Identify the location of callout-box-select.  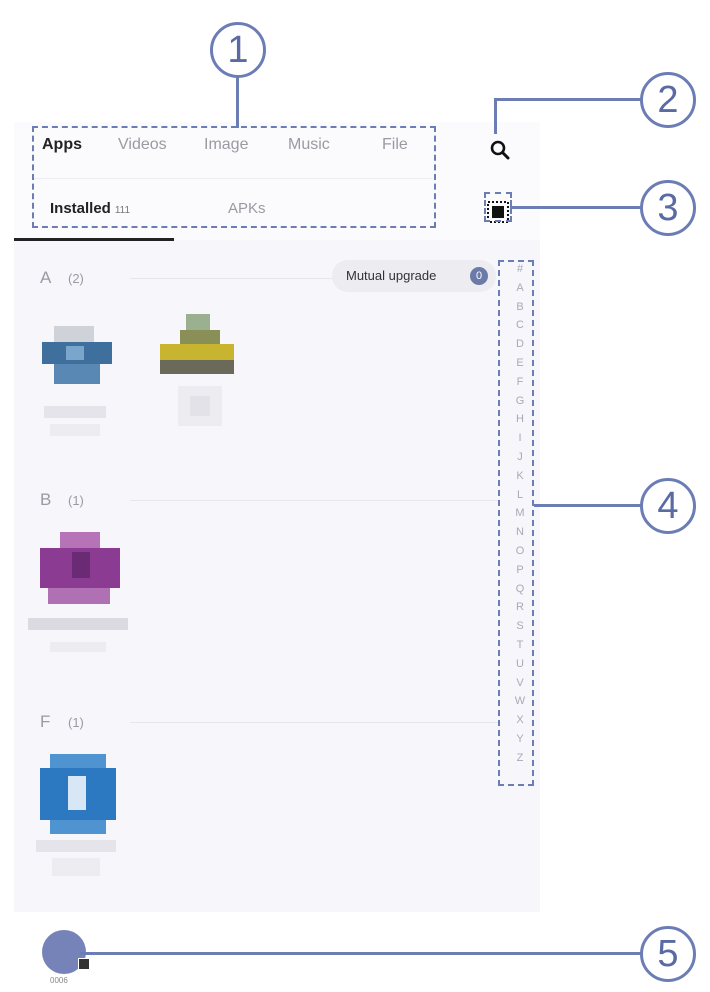
(498, 207).